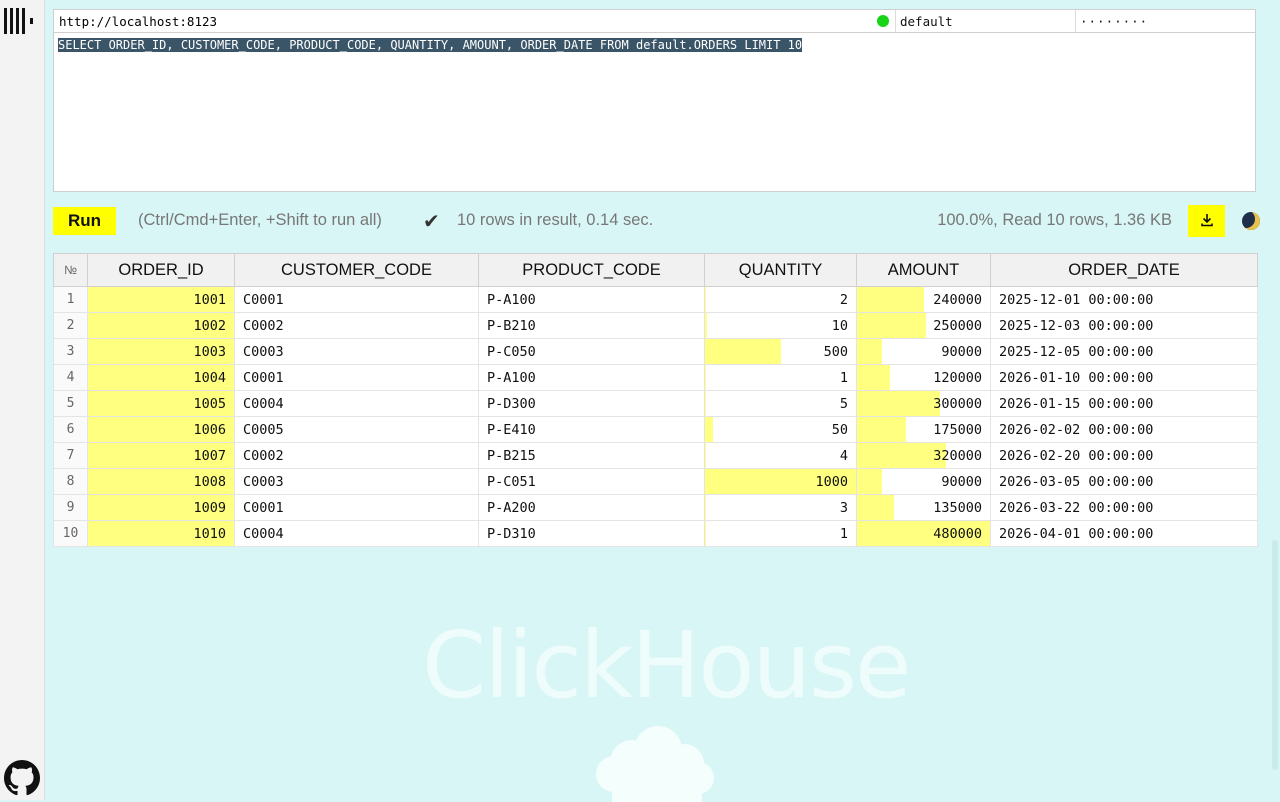  What do you see at coordinates (71, 378) in the screenshot?
I see `row-number-cell: 4` at bounding box center [71, 378].